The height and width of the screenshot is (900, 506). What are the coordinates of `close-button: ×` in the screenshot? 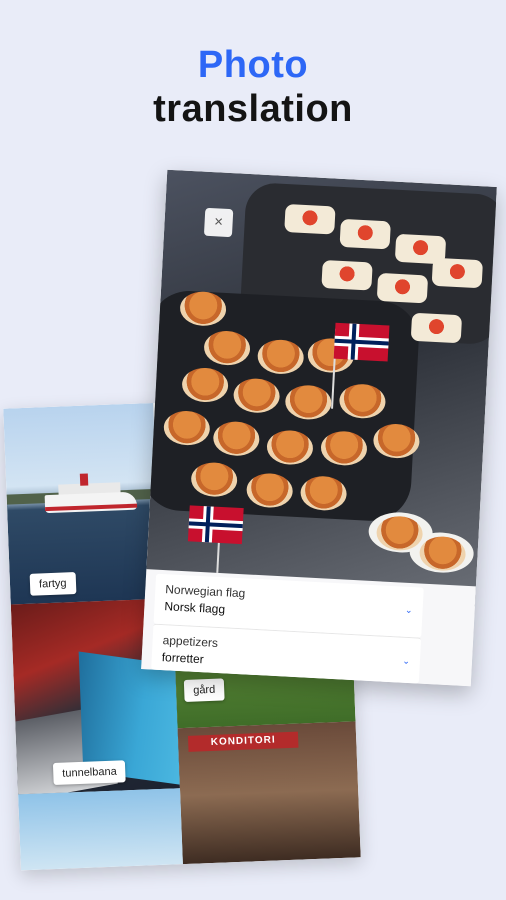 It's located at (218, 222).